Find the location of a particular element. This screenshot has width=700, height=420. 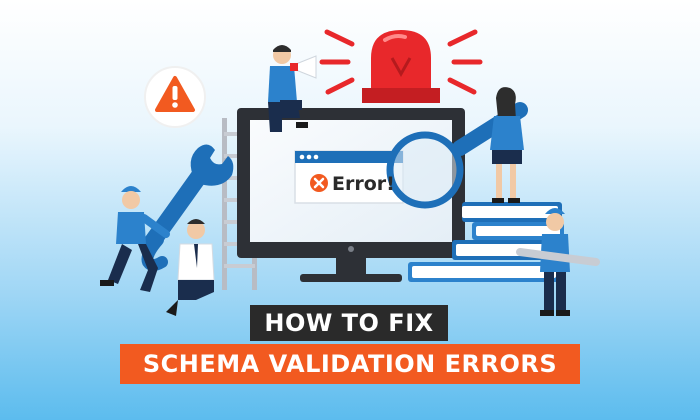

warning-icon is located at coordinates (175, 97).